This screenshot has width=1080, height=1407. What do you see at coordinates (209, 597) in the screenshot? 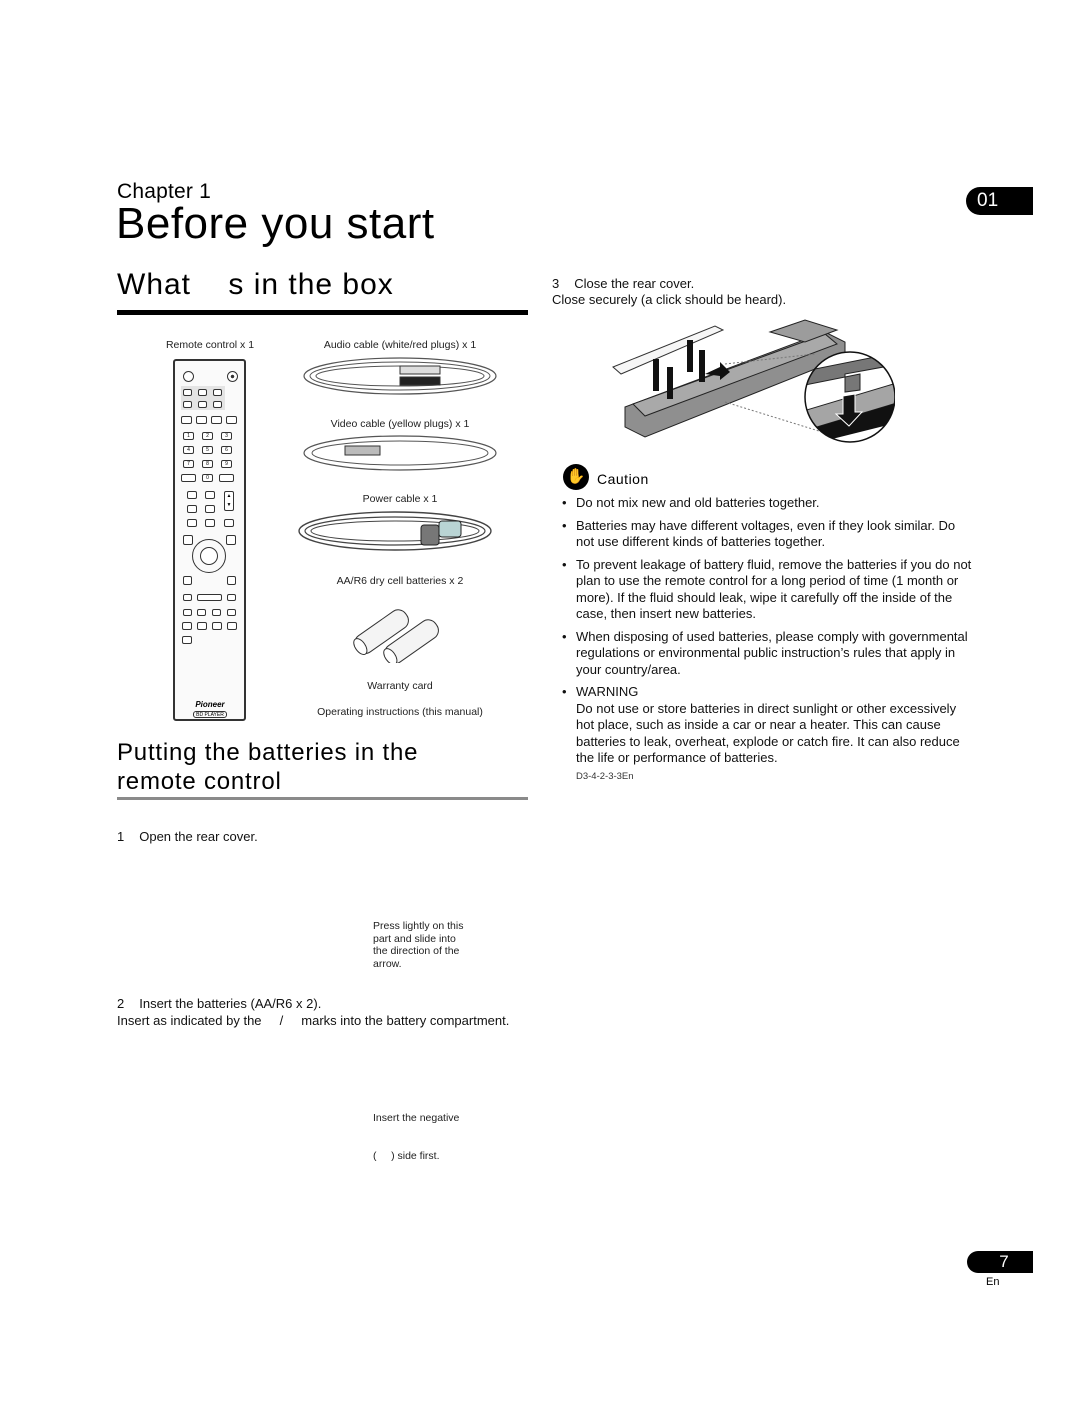
I see `play-button-icon` at bounding box center [209, 597].